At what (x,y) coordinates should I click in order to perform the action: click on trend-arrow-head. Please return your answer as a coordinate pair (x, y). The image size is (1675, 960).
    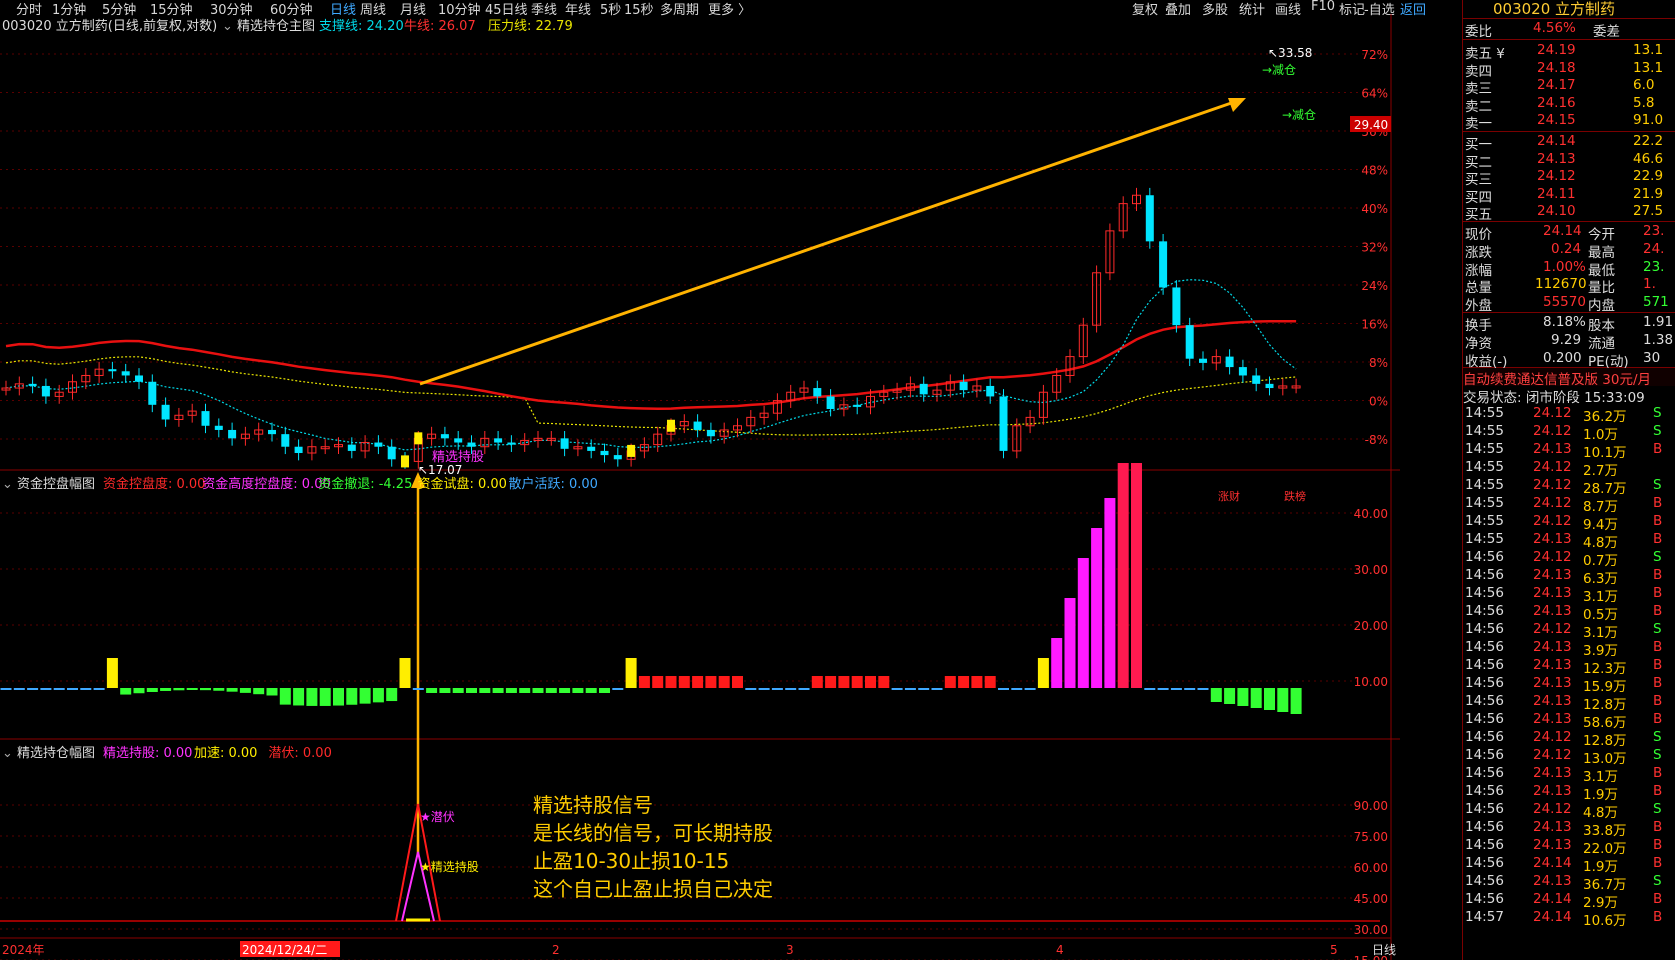
    Looking at the image, I should click on (1237, 105).